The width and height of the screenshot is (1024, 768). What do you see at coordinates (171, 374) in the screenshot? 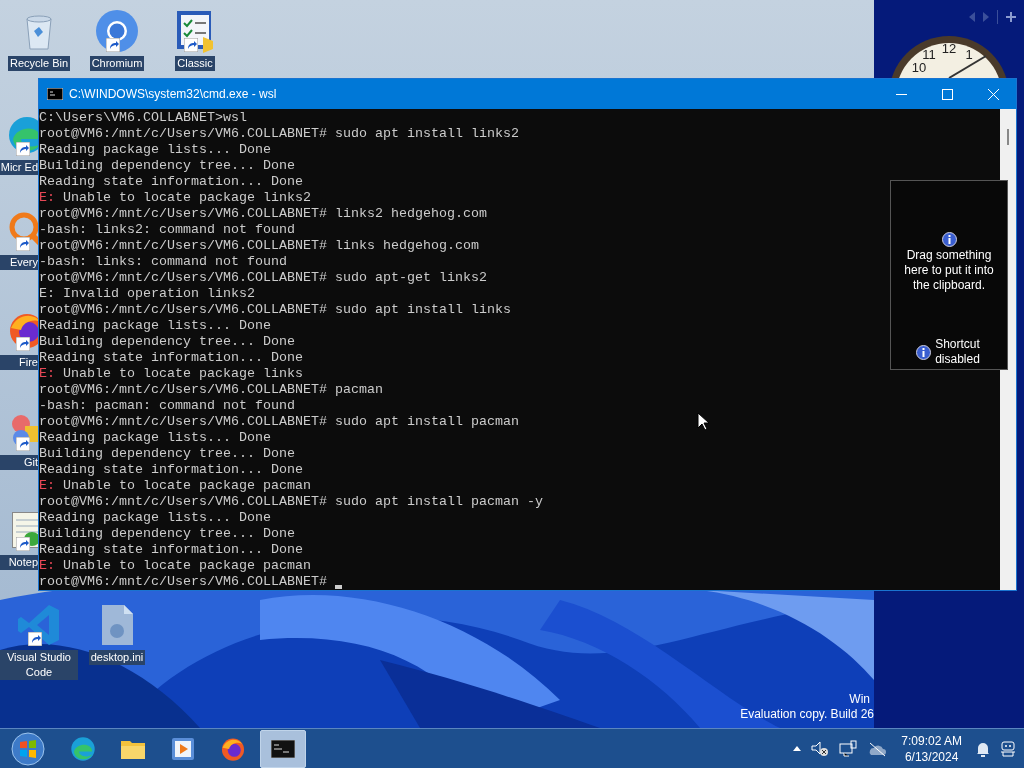
I see `terminal-line: E: Unable to locate package links` at bounding box center [171, 374].